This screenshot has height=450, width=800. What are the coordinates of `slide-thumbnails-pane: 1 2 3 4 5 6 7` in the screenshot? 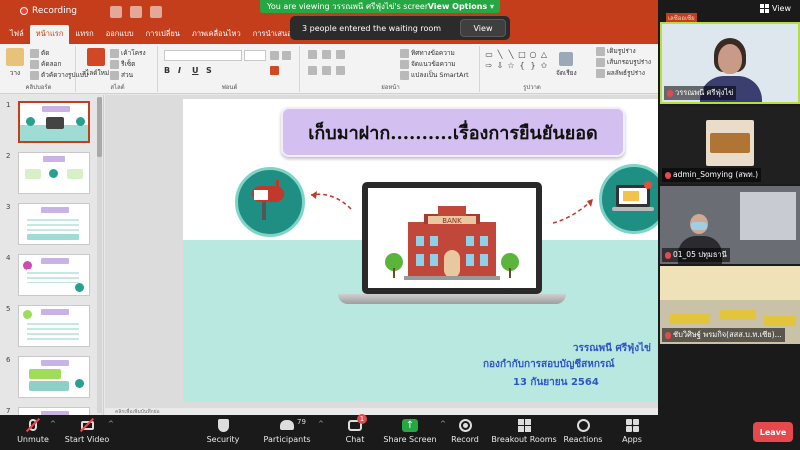 It's located at (52, 255).